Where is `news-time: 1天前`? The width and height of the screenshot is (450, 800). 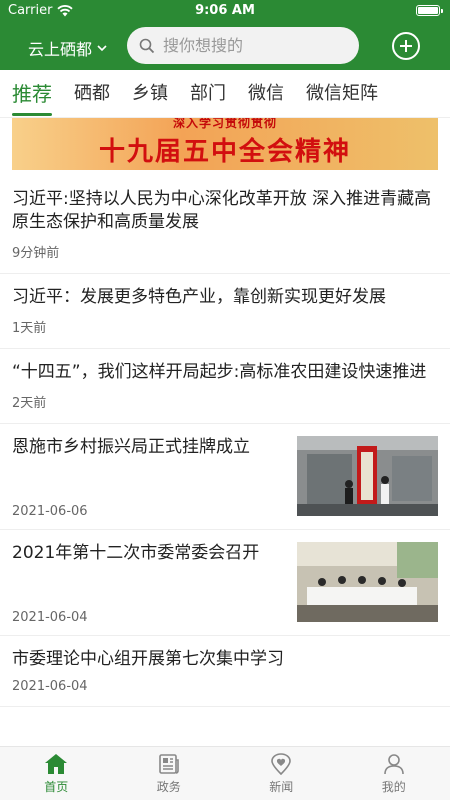
news-time: 1天前 is located at coordinates (29, 328).